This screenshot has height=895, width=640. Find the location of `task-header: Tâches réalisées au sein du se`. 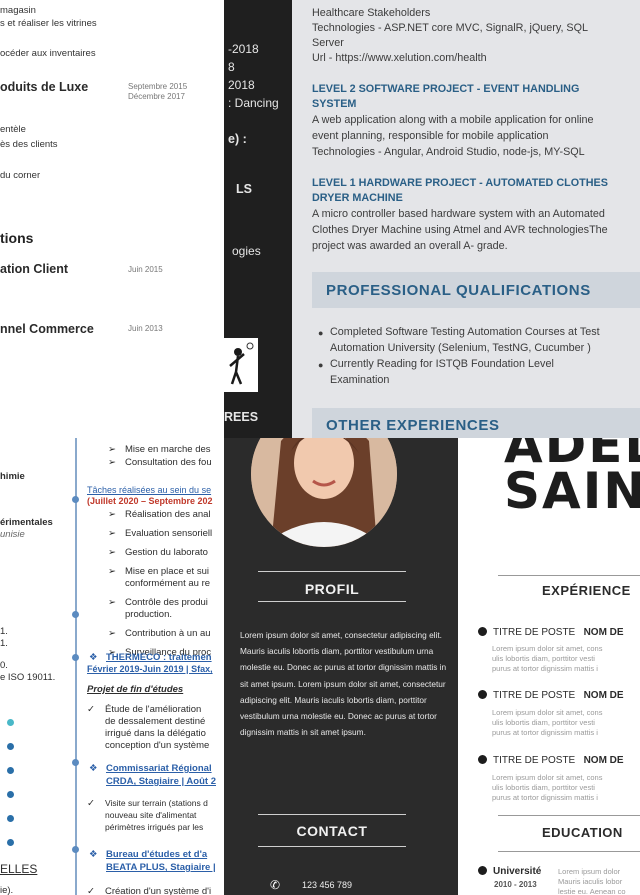

task-header: Tâches réalisées au sein du se is located at coordinates (149, 490).